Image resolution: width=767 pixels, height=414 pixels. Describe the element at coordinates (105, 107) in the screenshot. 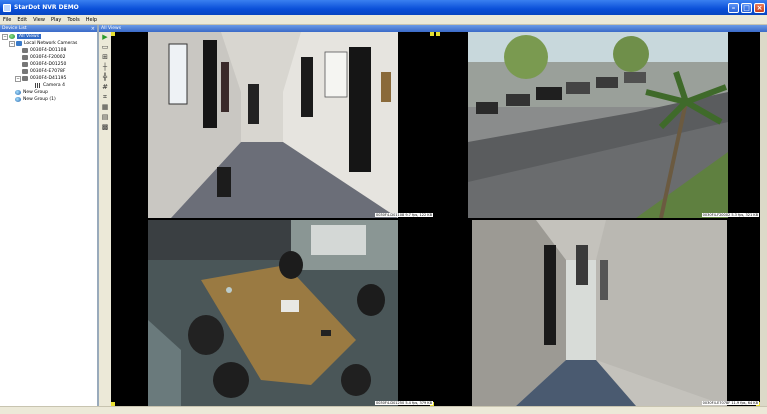

I see `twelve-view-icon: ▦` at that location.